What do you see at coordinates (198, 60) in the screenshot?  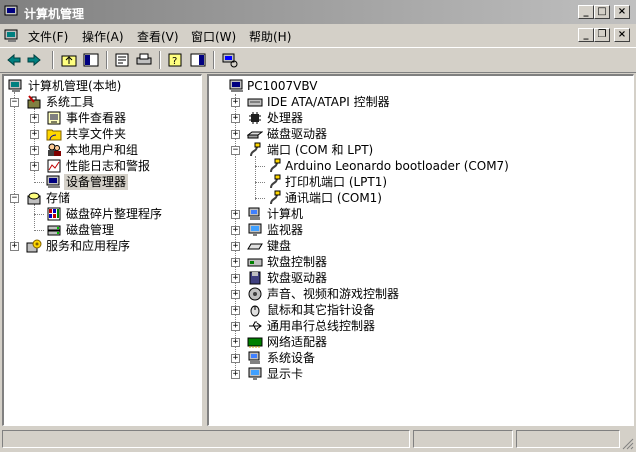 I see `action-pane-icon` at bounding box center [198, 60].